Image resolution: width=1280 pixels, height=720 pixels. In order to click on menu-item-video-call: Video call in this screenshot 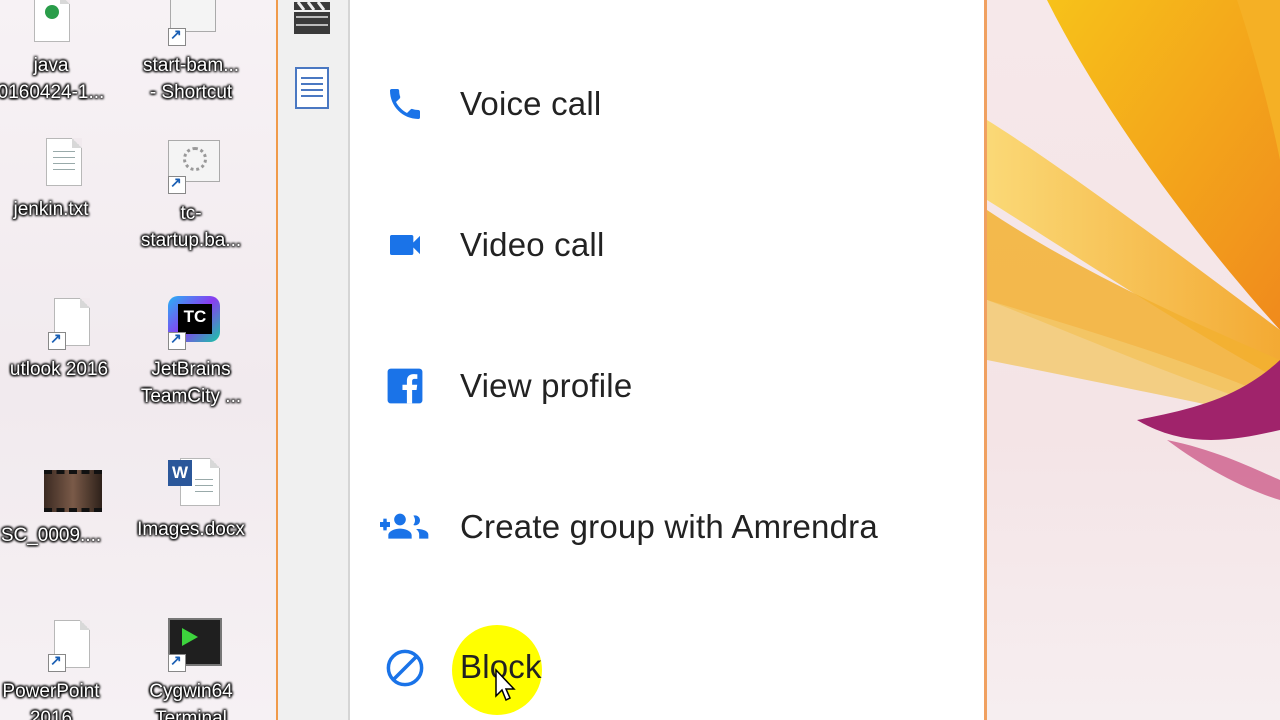, I will do `click(667, 244)`.